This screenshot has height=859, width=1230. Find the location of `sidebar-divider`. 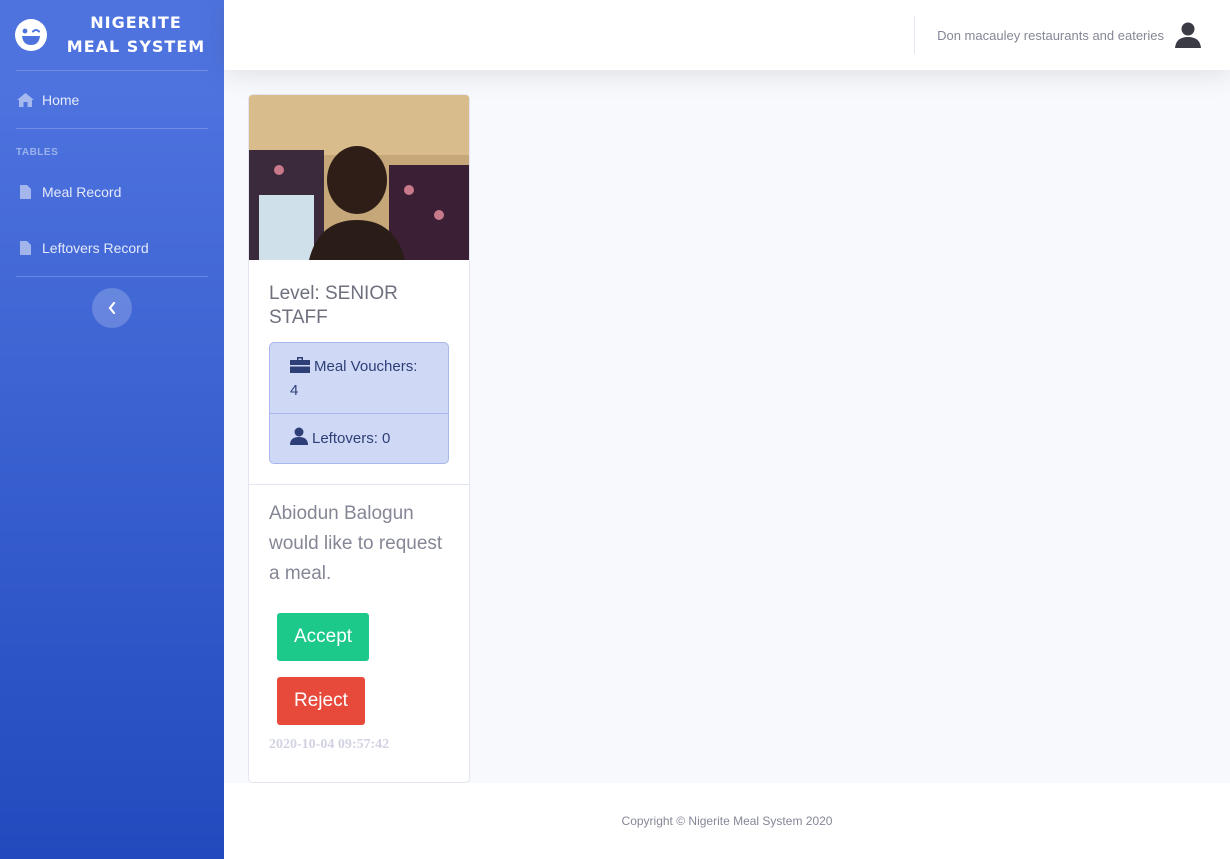

sidebar-divider is located at coordinates (112, 276).